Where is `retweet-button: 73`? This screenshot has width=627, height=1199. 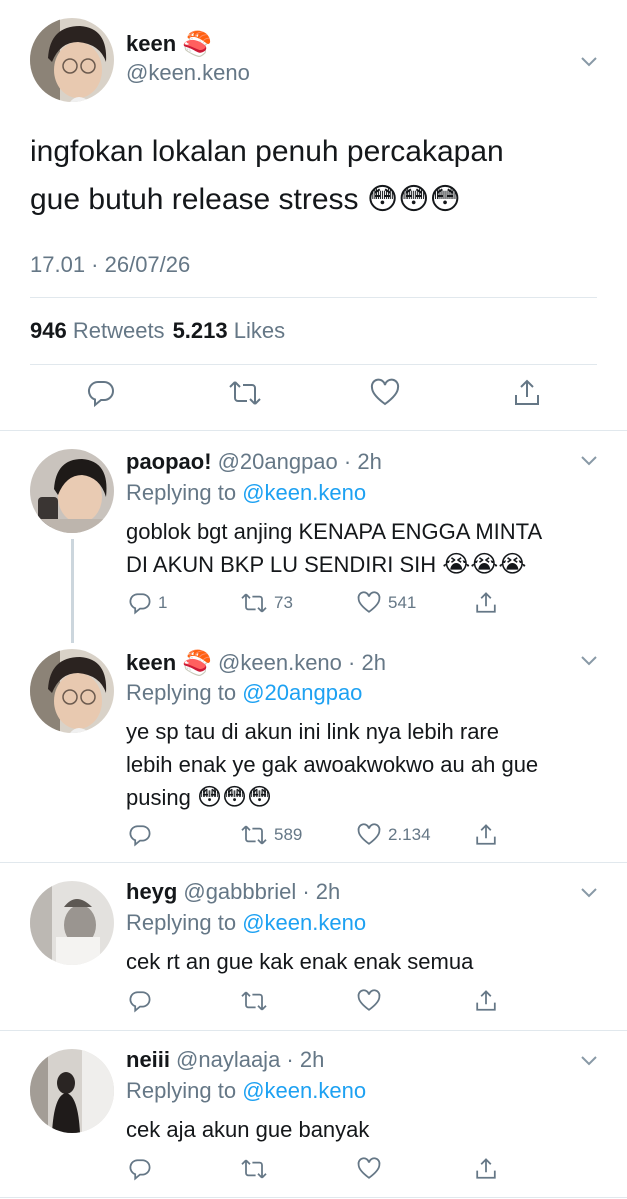 retweet-button: 73 is located at coordinates (266, 603).